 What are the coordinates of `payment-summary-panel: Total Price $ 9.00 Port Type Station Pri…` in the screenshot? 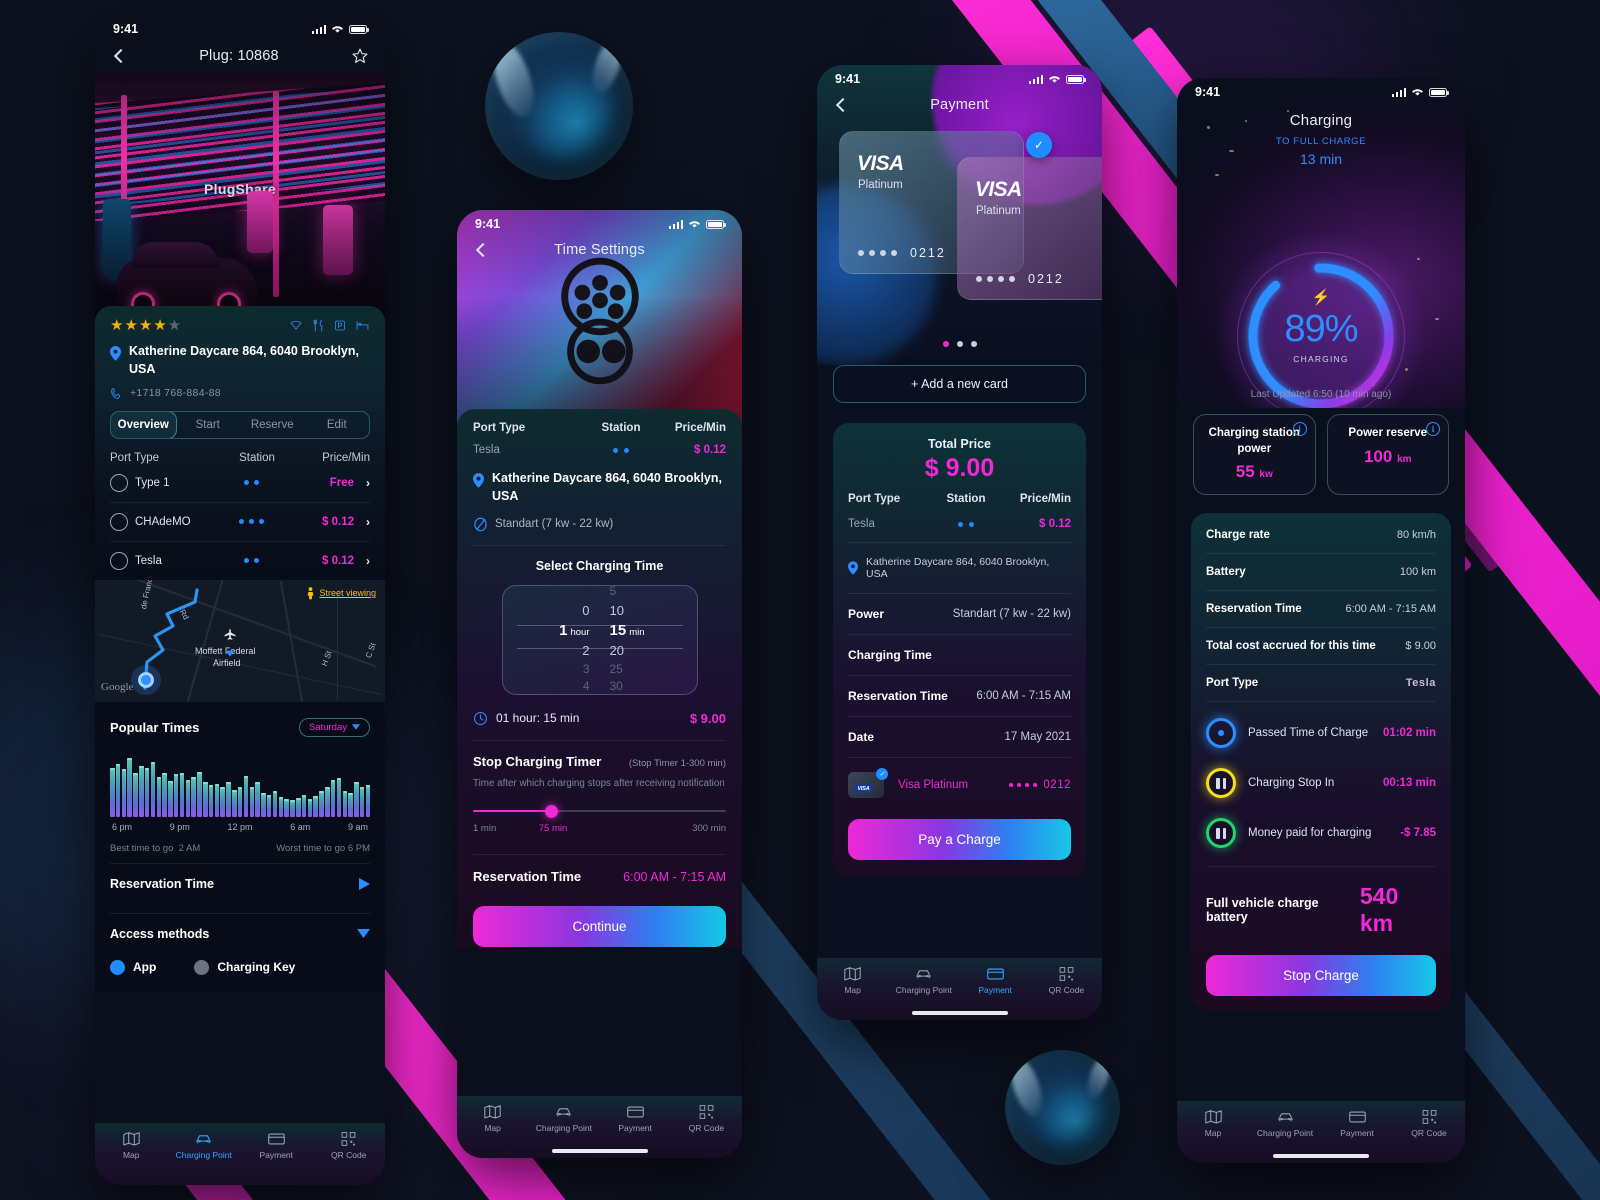 It's located at (959, 649).